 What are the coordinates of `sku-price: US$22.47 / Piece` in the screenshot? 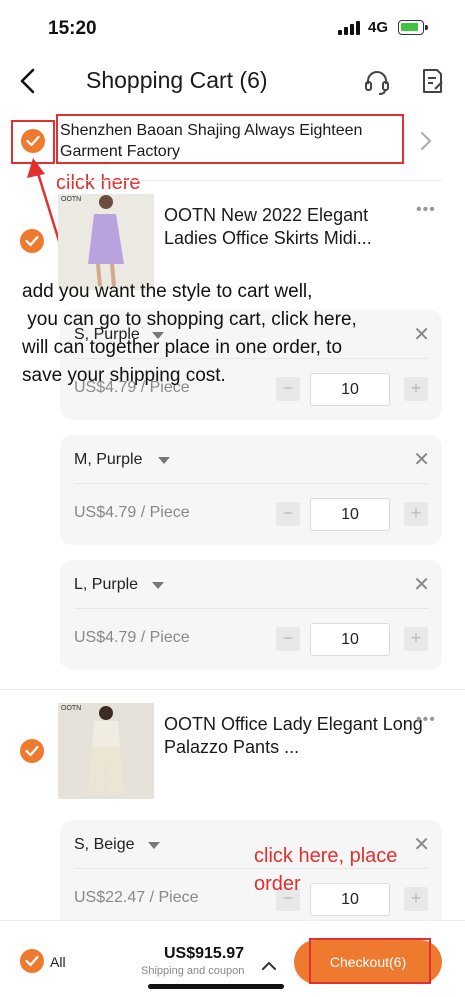 It's located at (136, 897).